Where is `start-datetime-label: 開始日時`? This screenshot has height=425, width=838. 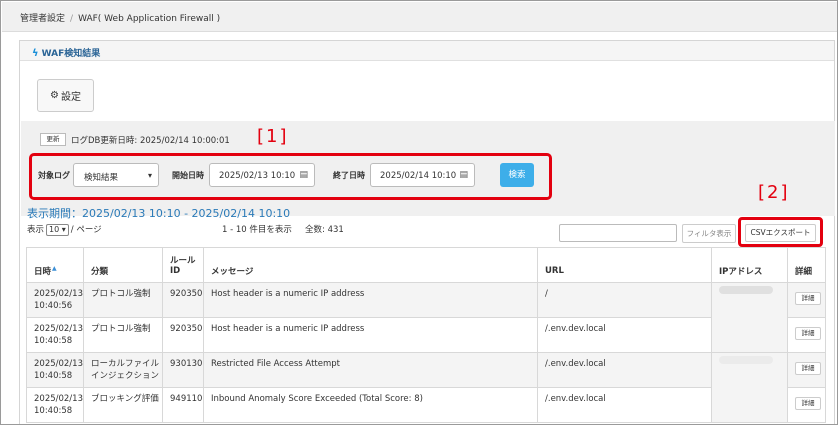 start-datetime-label: 開始日時 is located at coordinates (188, 175).